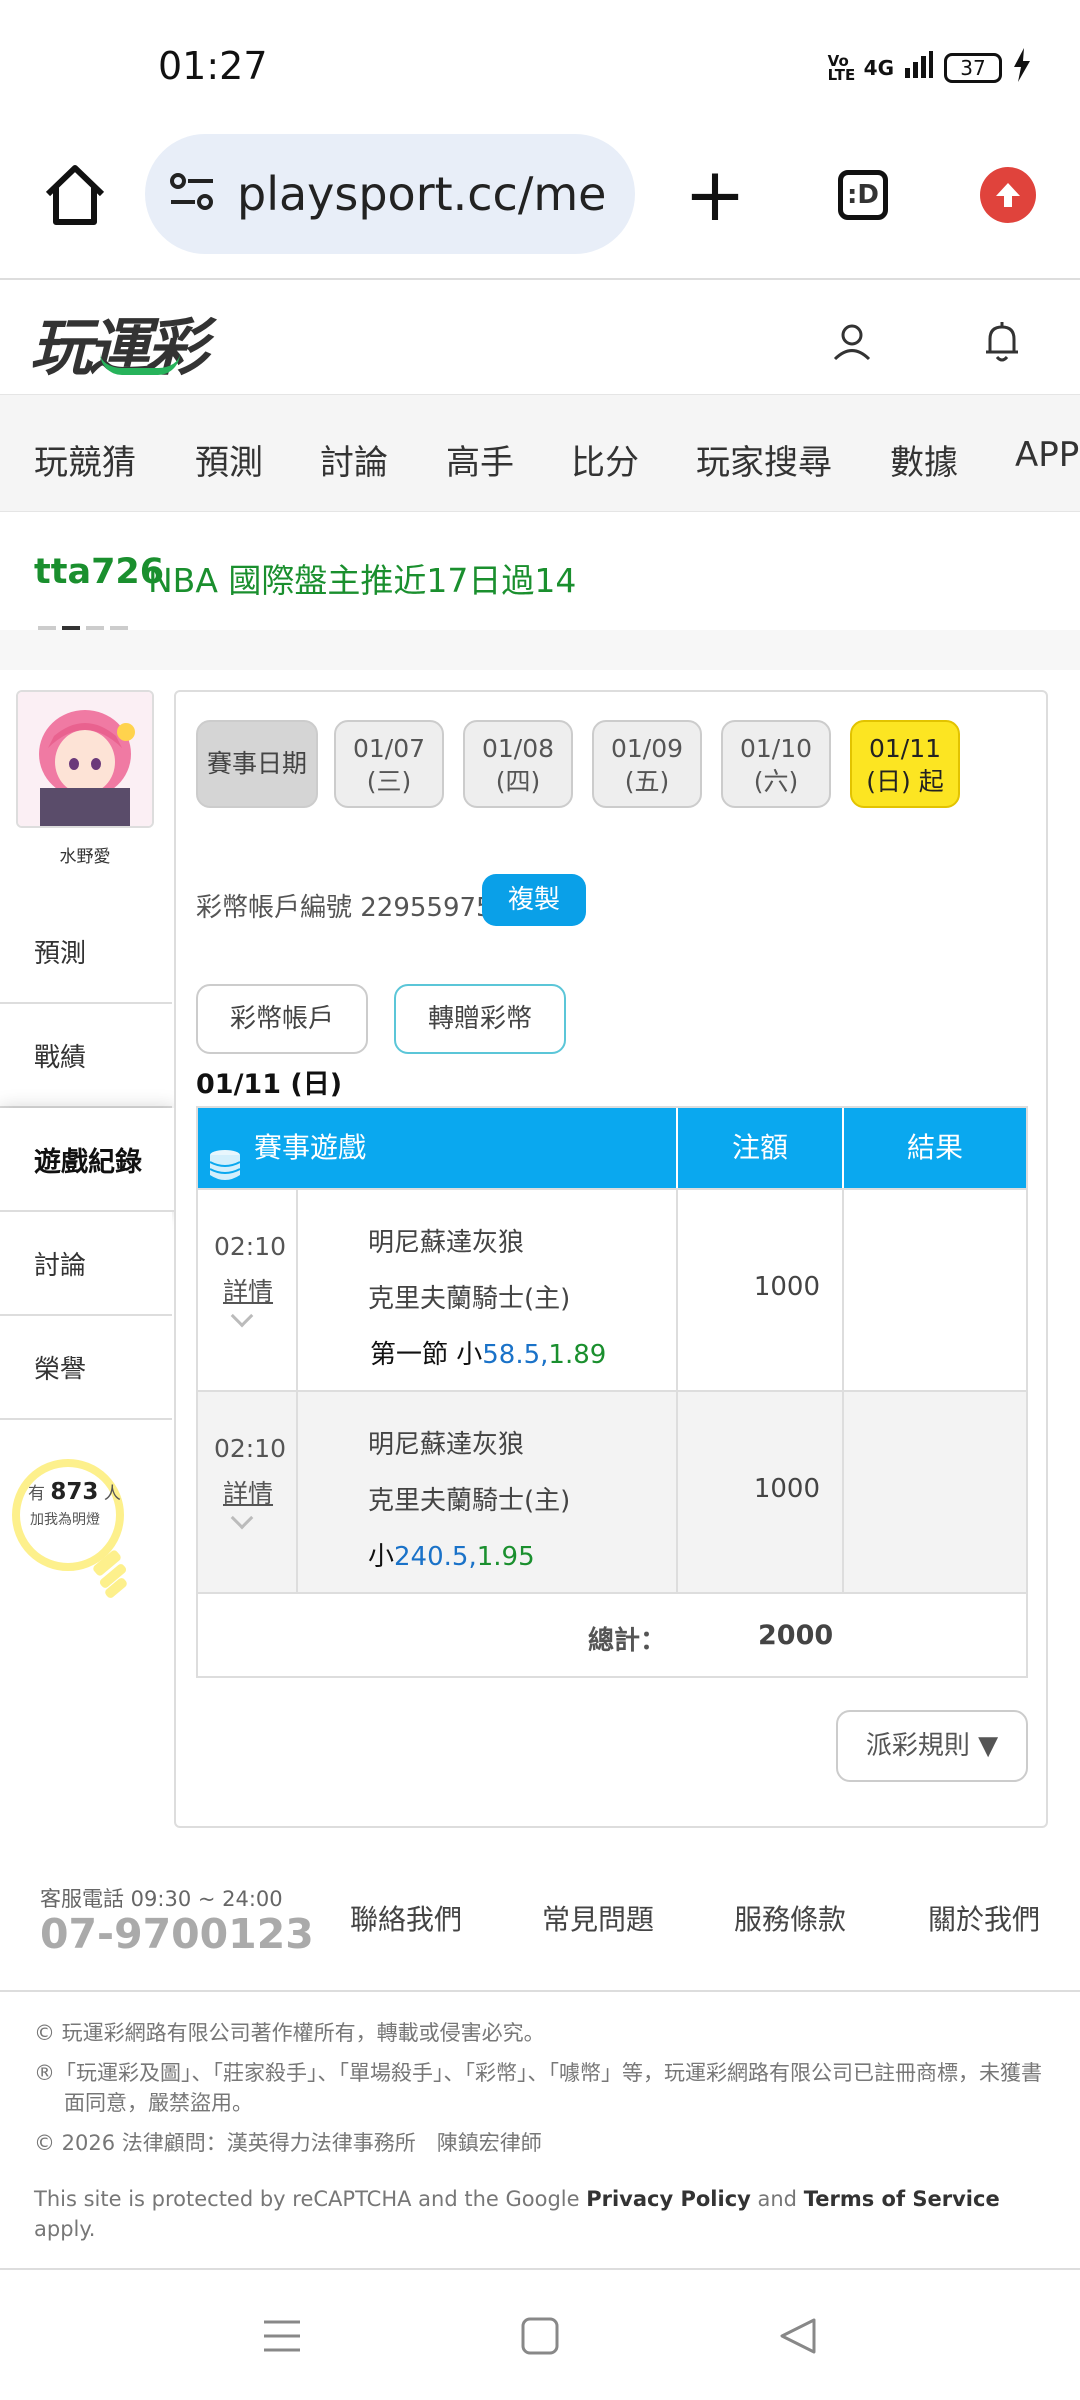 Image resolution: width=1080 pixels, height=2400 pixels. I want to click on network-label: 4G, so click(878, 68).